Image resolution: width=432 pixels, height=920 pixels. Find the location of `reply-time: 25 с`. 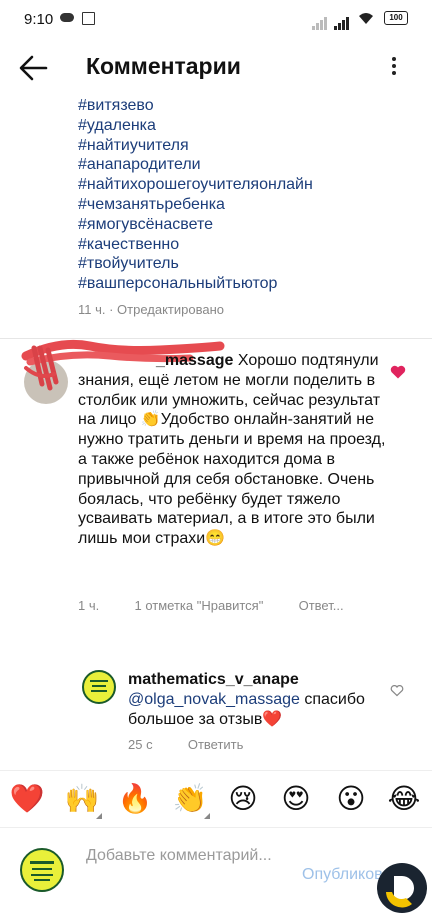

reply-time: 25 с is located at coordinates (140, 744).